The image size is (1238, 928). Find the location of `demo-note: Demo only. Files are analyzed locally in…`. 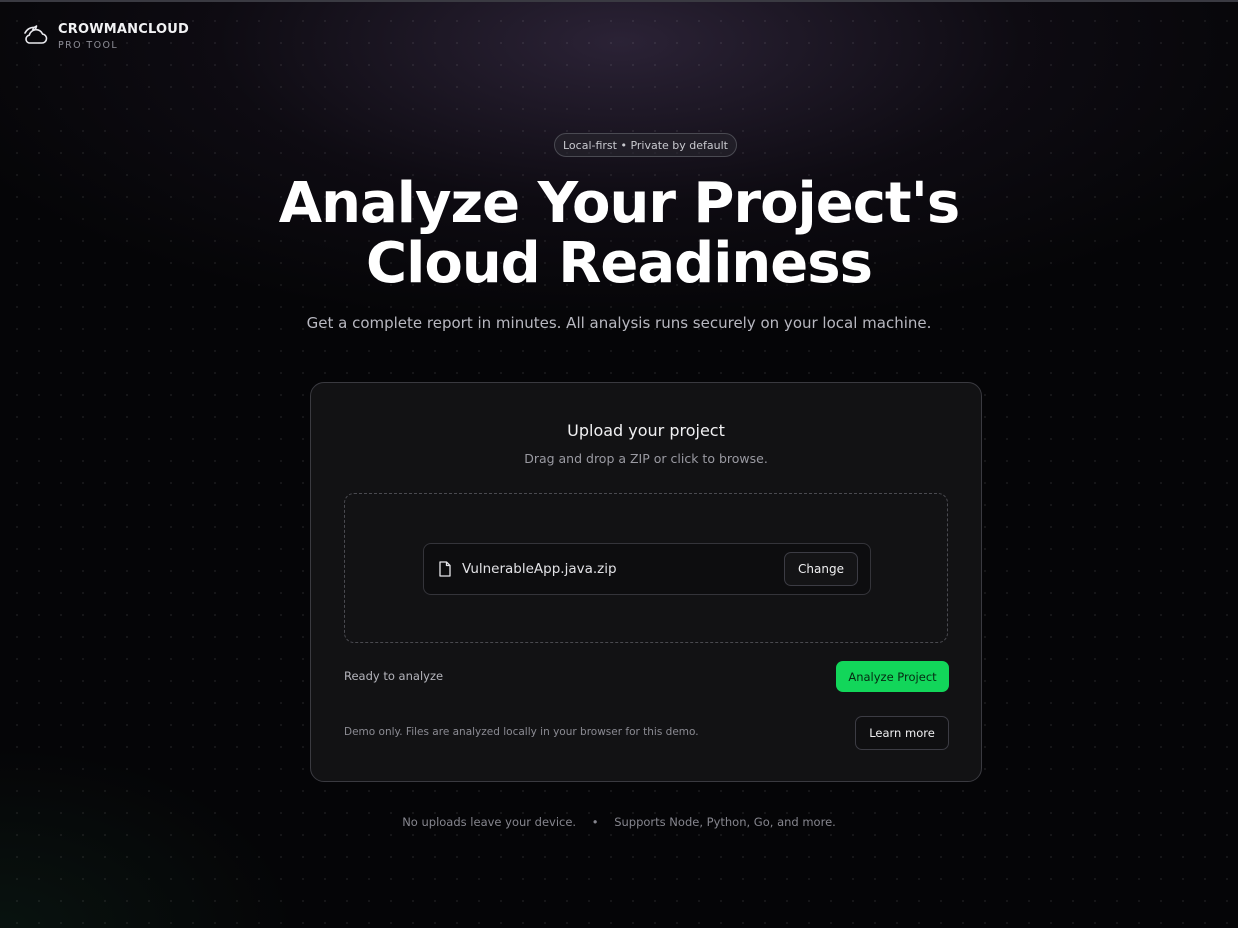

demo-note: Demo only. Files are analyzed locally in… is located at coordinates (521, 732).